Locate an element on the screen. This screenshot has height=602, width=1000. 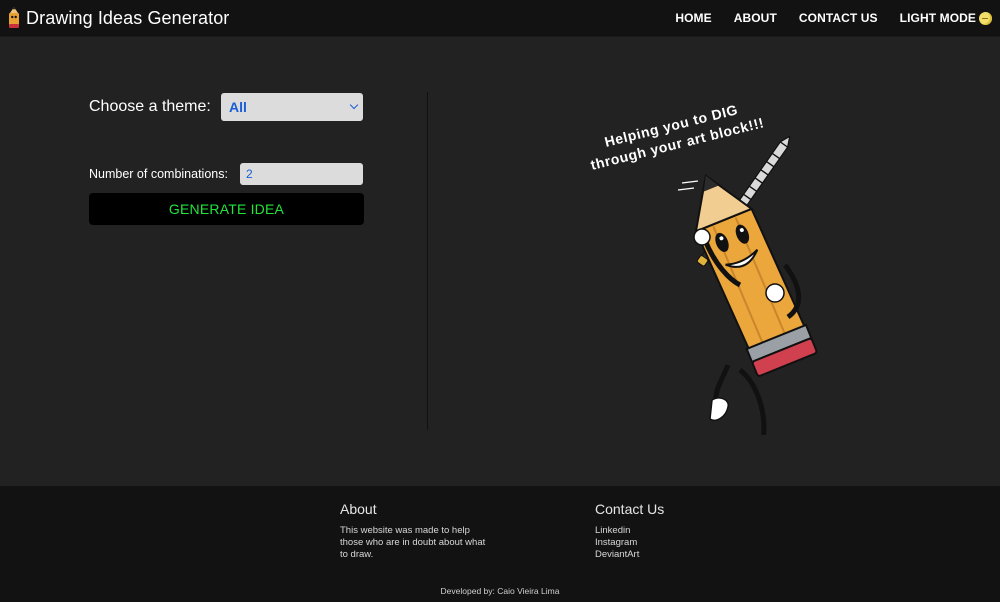
moon-icon is located at coordinates (985, 18).